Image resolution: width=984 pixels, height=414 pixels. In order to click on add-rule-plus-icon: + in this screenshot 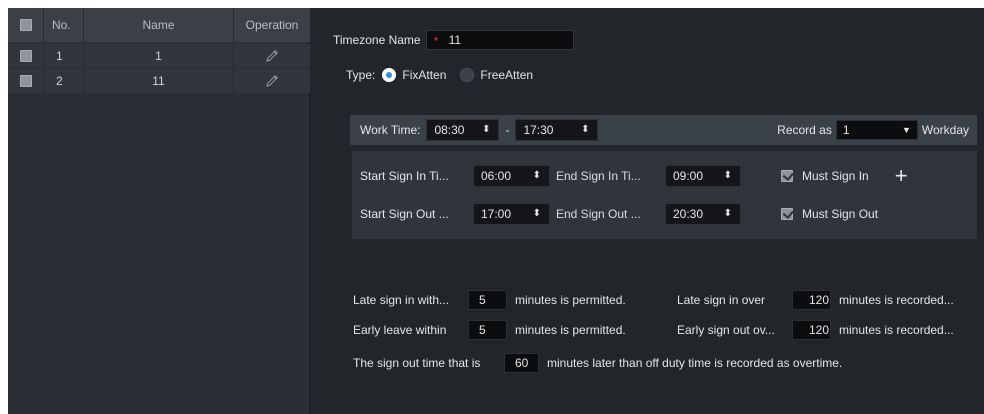, I will do `click(901, 176)`.